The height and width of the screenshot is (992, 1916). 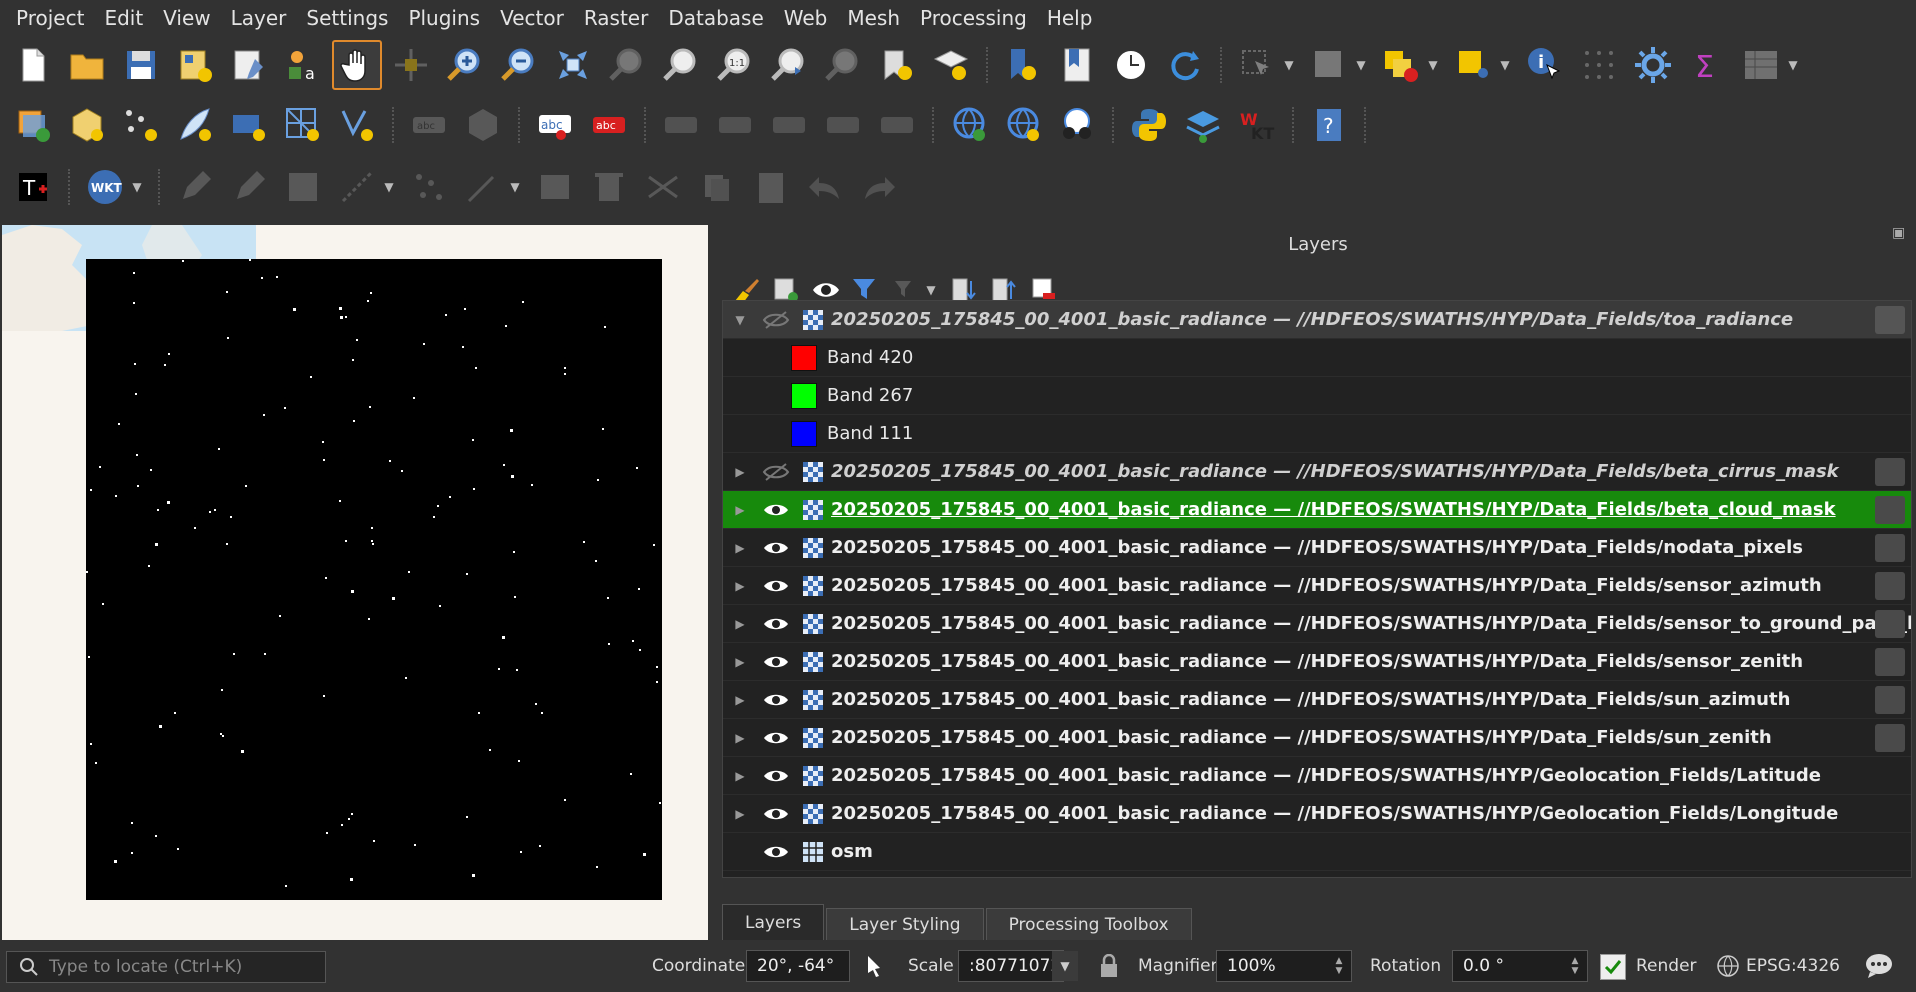 What do you see at coordinates (357, 187) in the screenshot?
I see `digitize-line-button` at bounding box center [357, 187].